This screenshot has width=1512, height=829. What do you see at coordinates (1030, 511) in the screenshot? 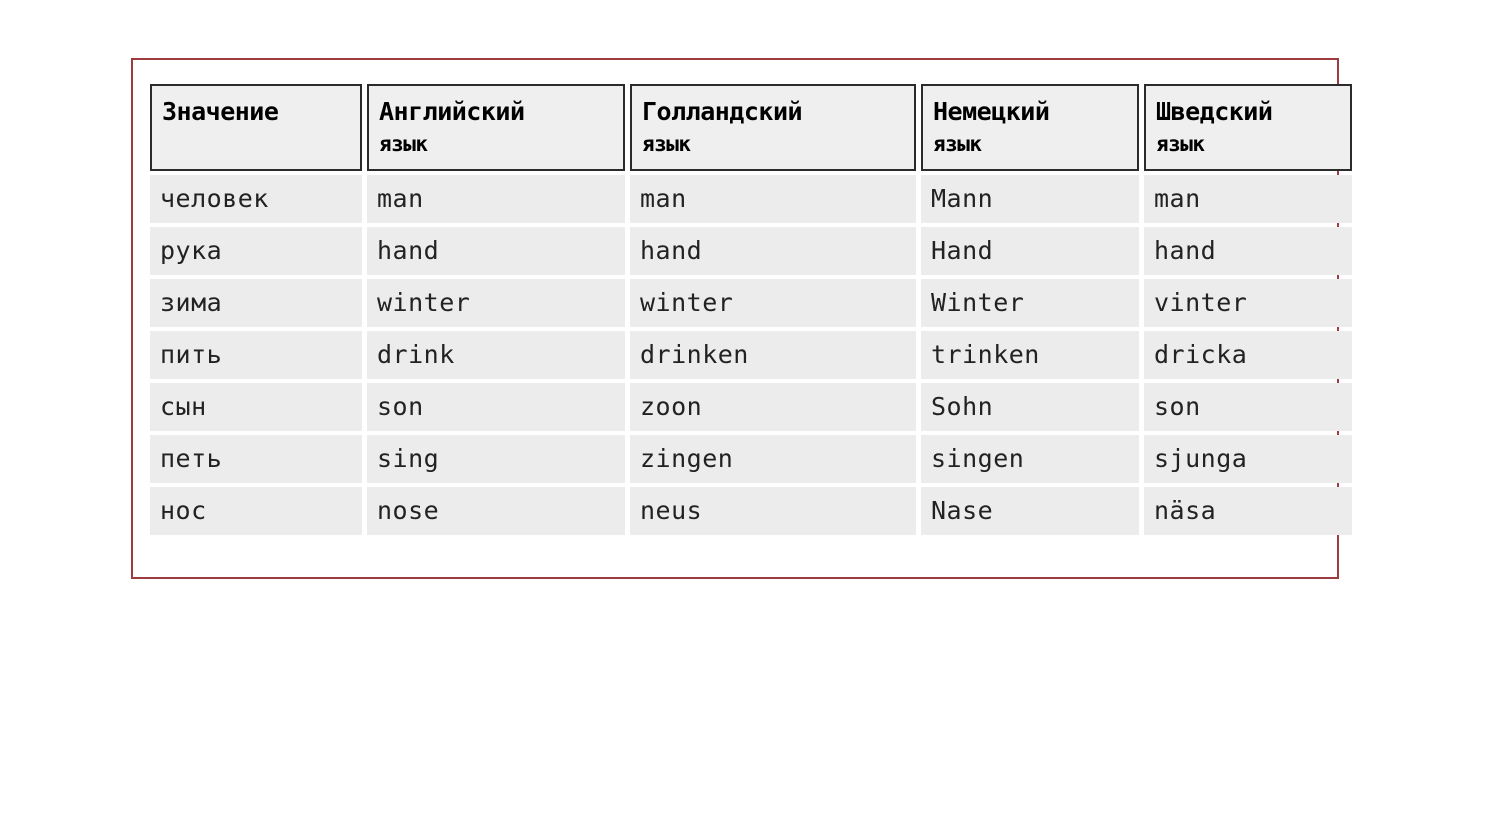
I see `cell-german: Nase` at bounding box center [1030, 511].